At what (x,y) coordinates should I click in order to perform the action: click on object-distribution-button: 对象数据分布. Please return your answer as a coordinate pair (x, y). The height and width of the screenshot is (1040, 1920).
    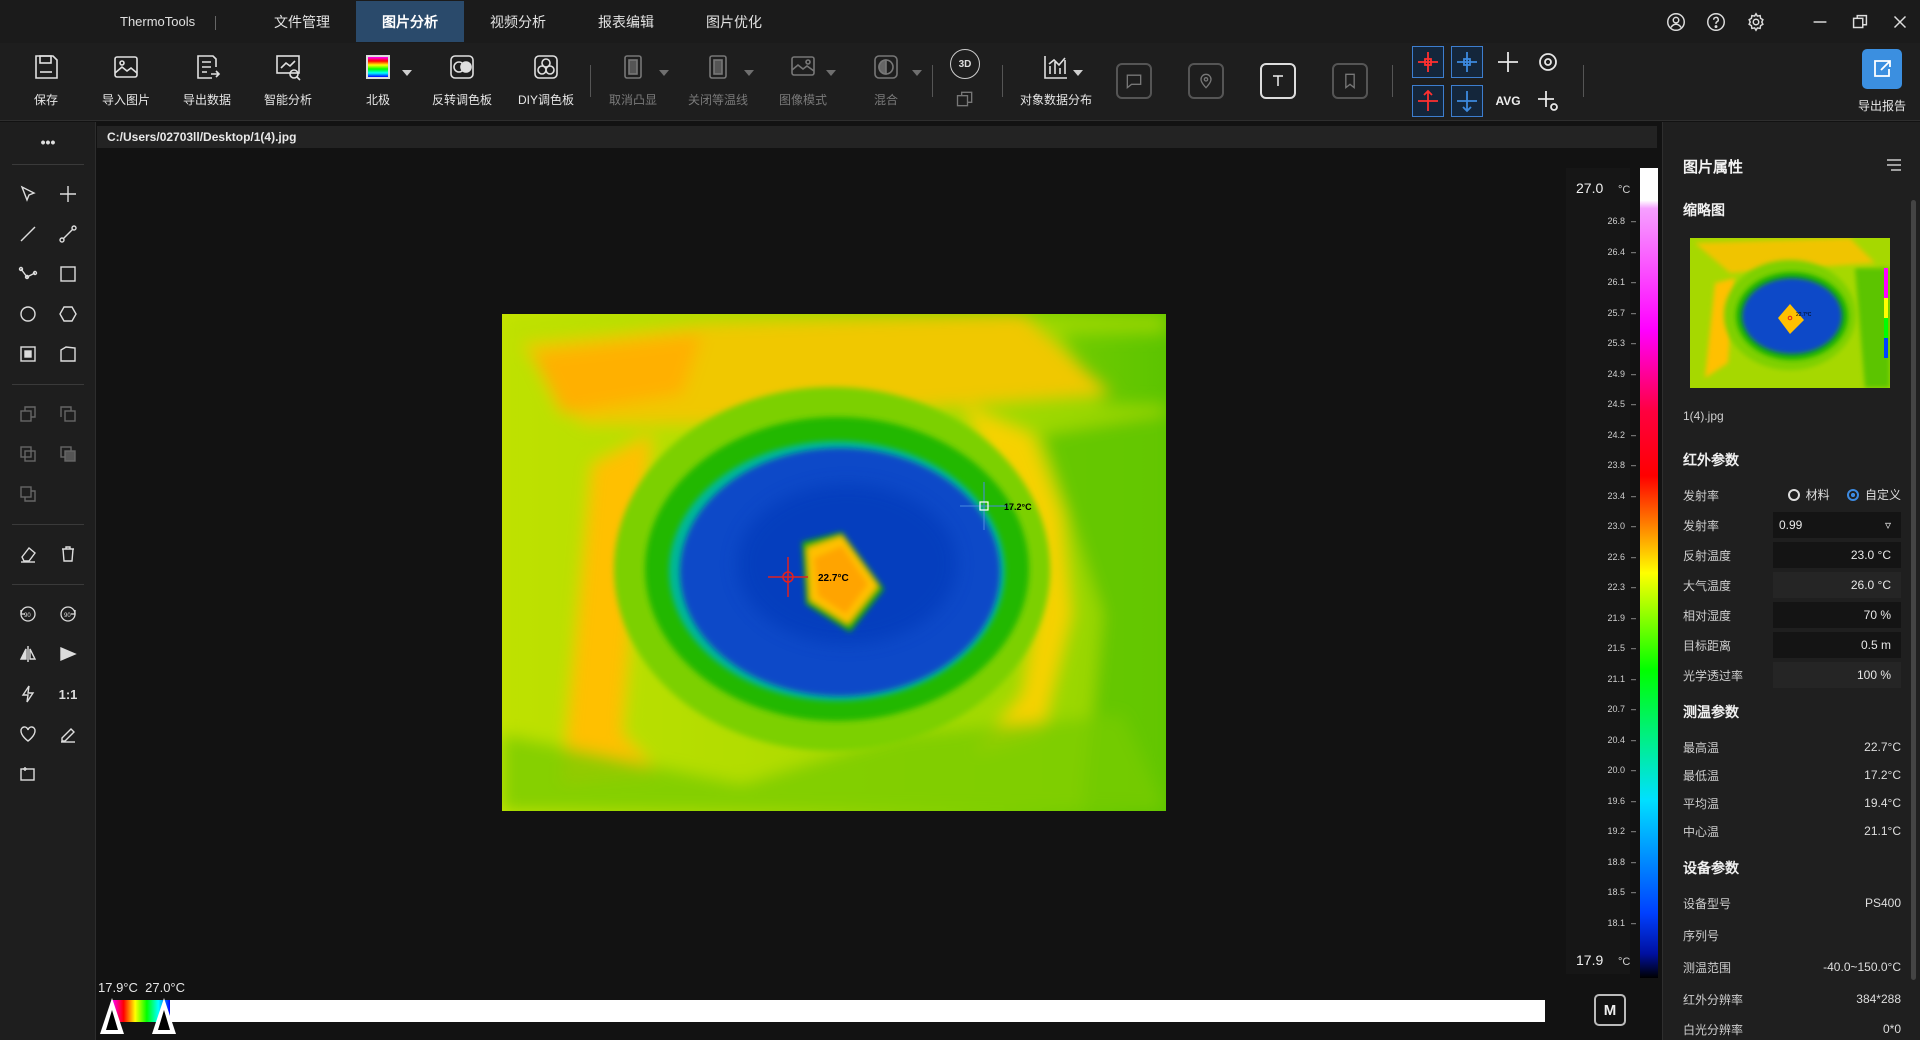
    Looking at the image, I should click on (1056, 82).